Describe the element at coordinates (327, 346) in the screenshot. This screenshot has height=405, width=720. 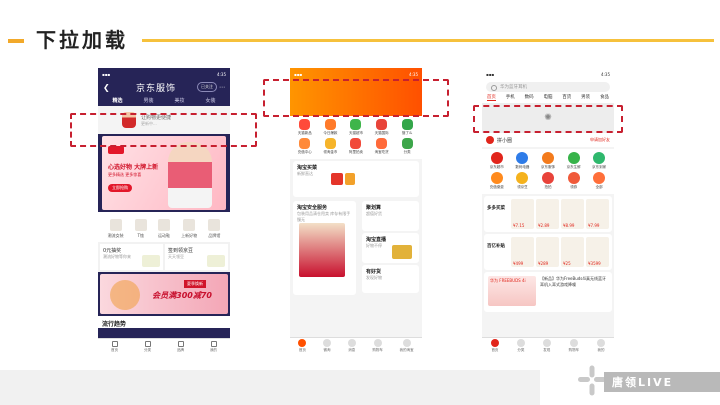
I see `nav-weitao: 微淘` at that location.